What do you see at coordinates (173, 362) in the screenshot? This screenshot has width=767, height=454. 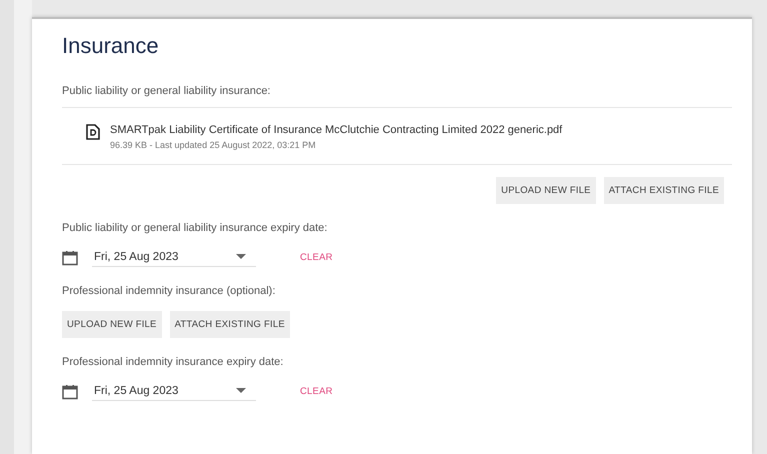 I see `field-label: Professional indemnity insurance expiry date:` at bounding box center [173, 362].